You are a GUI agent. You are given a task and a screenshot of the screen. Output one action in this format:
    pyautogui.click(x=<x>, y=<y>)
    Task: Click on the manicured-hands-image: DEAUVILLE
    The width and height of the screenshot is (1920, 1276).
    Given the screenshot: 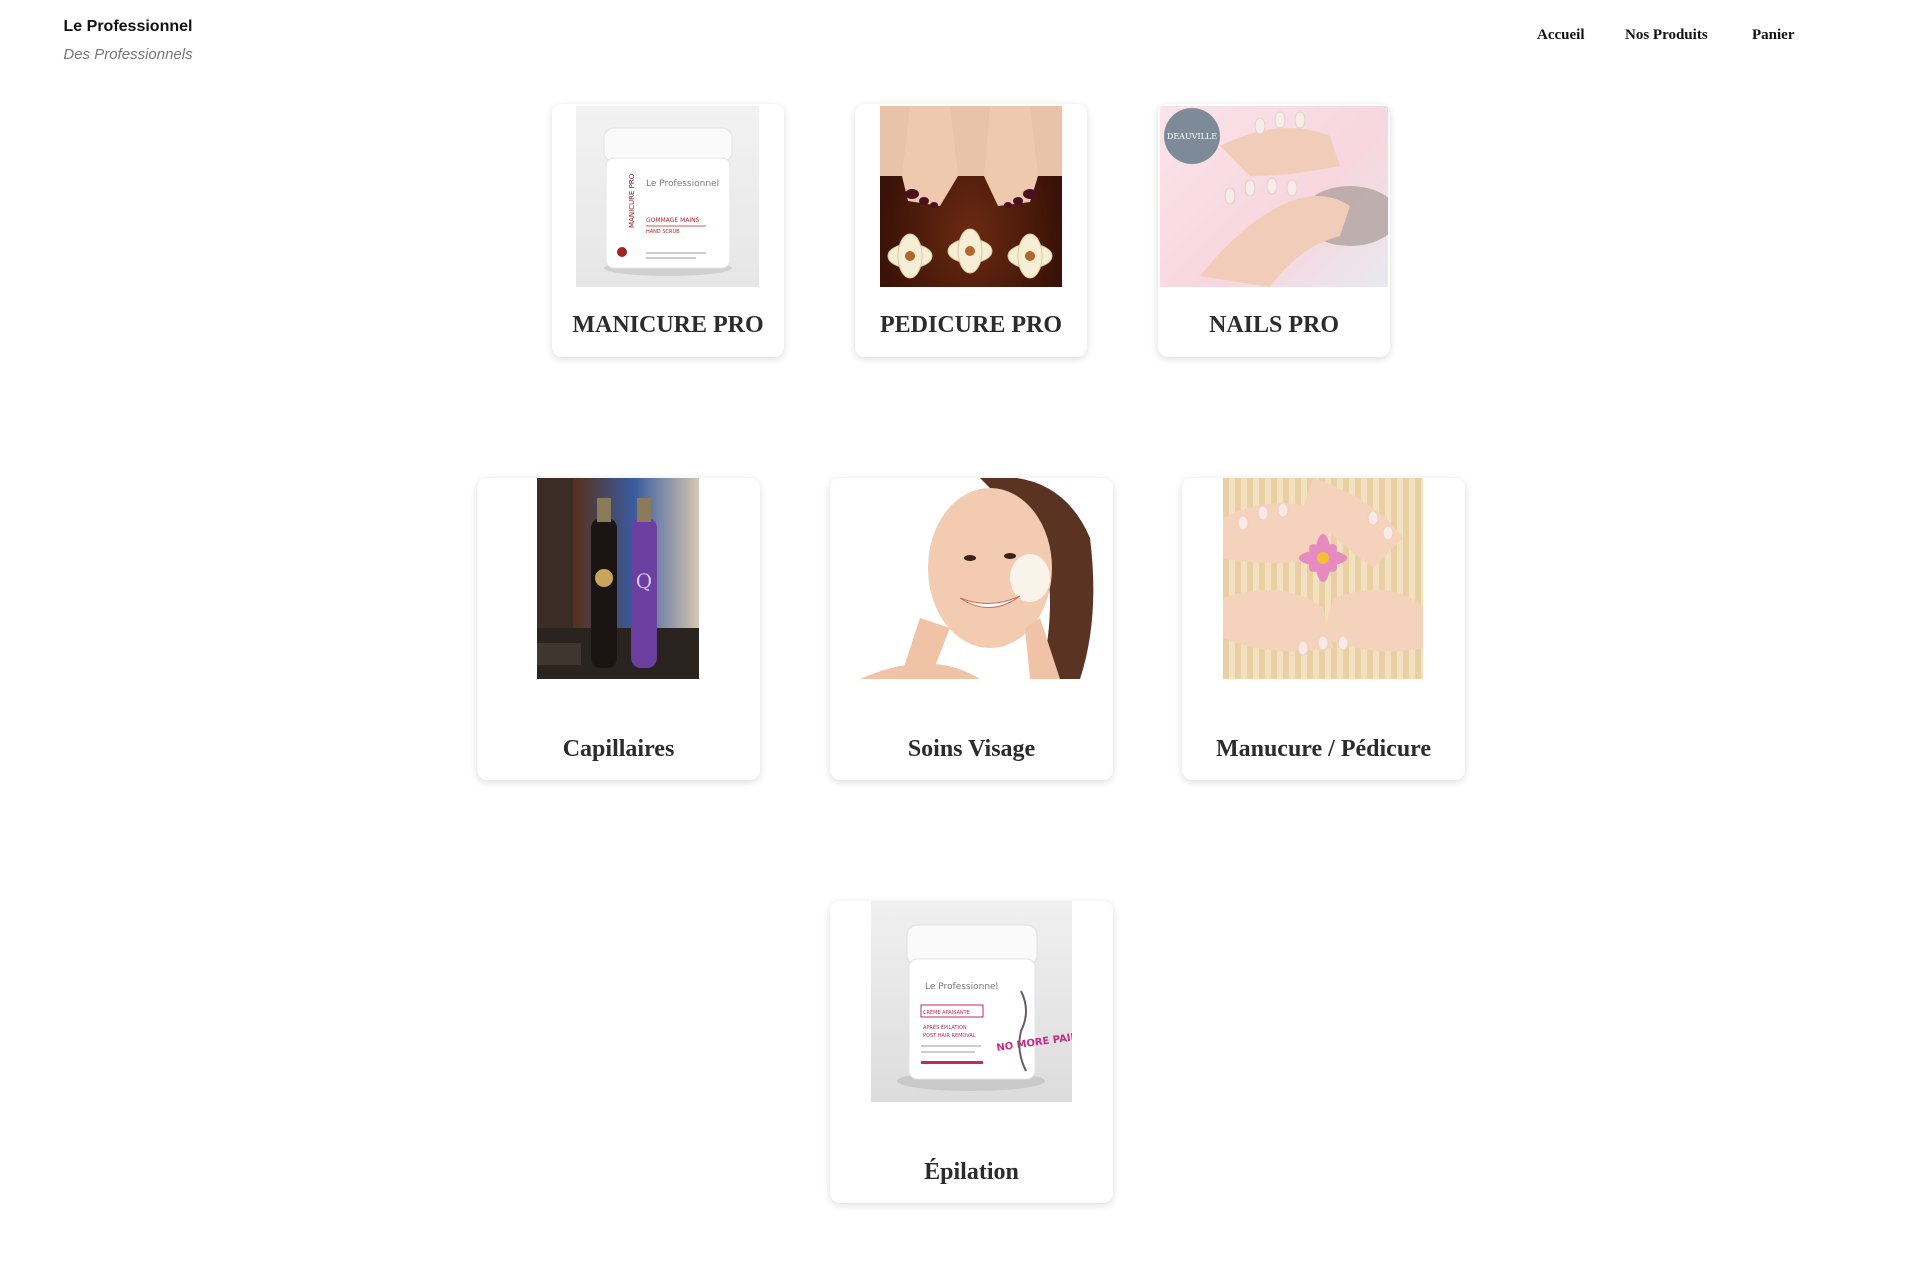 What is the action you would take?
    pyautogui.click(x=1274, y=196)
    